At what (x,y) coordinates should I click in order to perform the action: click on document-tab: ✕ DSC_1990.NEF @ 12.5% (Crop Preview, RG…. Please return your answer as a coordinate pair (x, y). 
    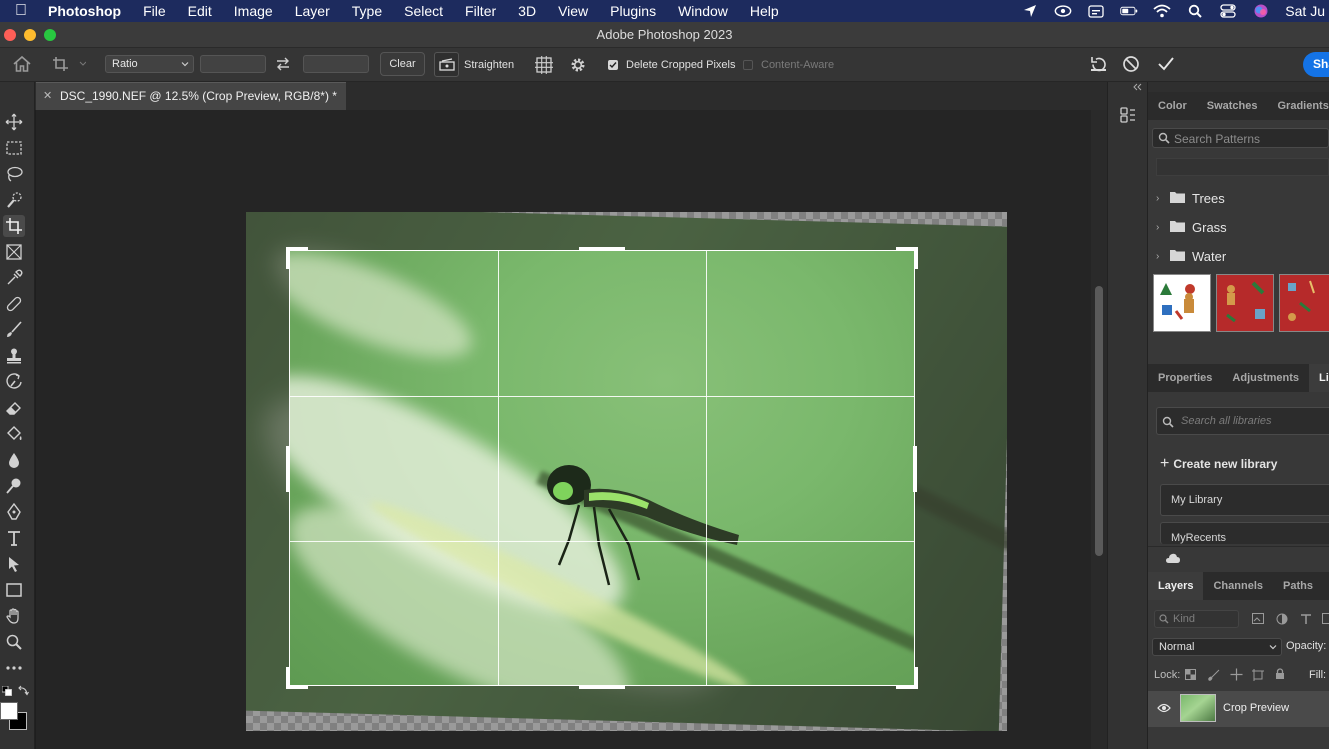
    Looking at the image, I should click on (191, 96).